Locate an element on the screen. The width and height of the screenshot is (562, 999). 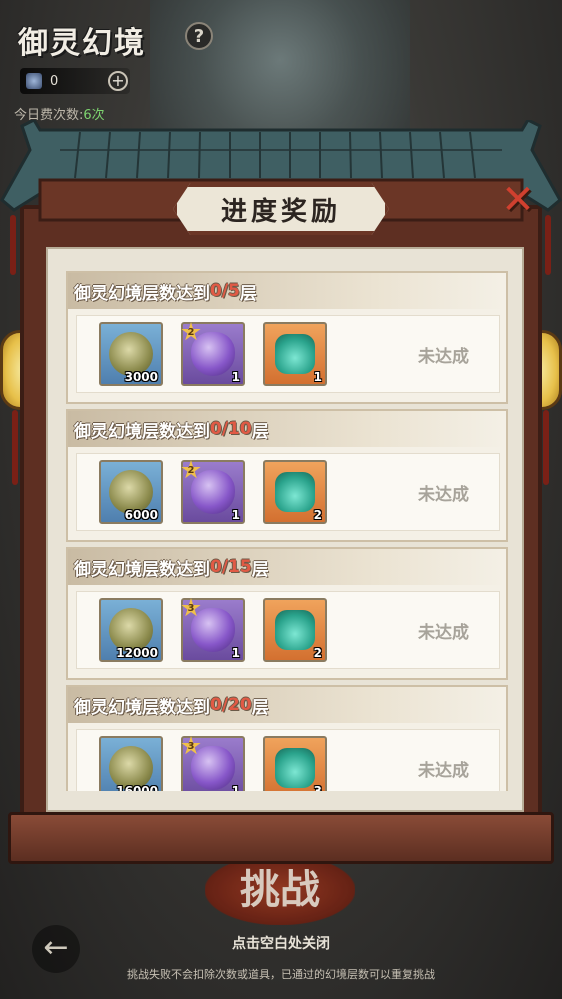
close-hint: 点击空白处关闭 is located at coordinates (281, 943).